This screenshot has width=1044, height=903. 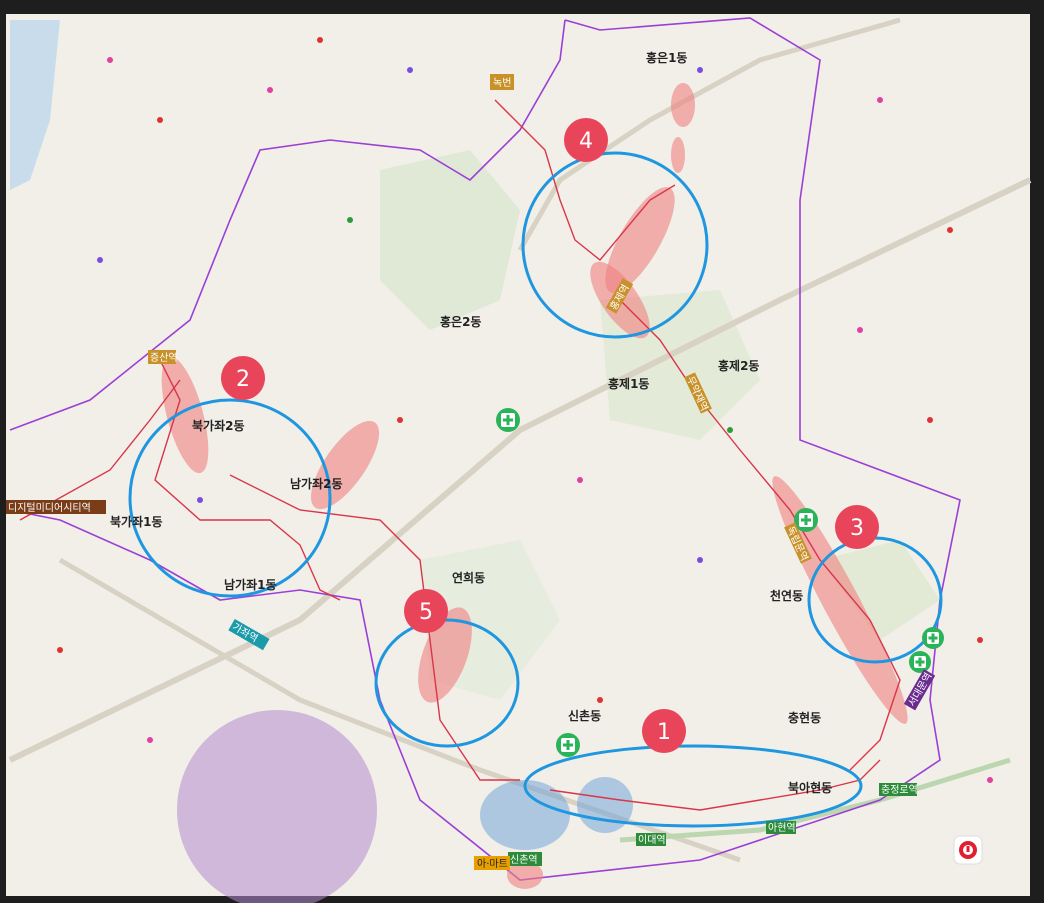 I want to click on svg-text: 3, so click(x=857, y=528).